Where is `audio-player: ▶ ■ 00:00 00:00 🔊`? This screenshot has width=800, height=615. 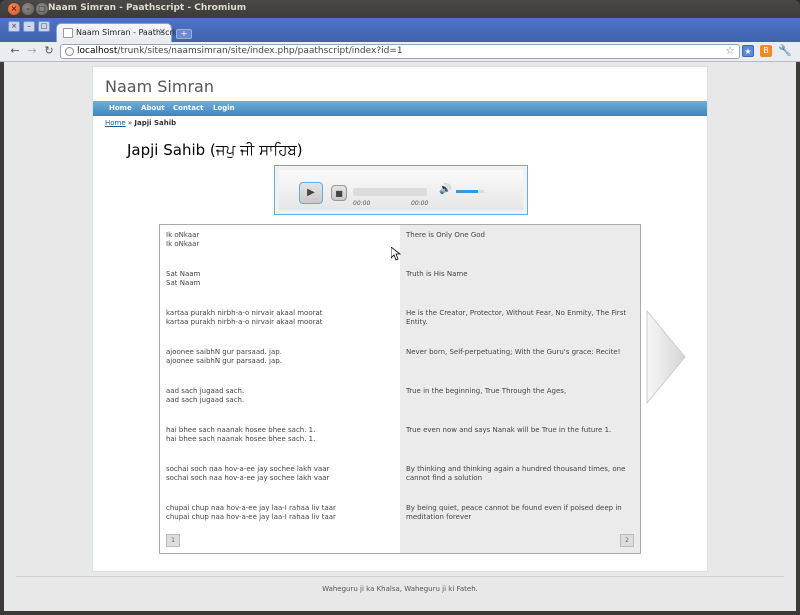 audio-player: ▶ ■ 00:00 00:00 🔊 is located at coordinates (401, 190).